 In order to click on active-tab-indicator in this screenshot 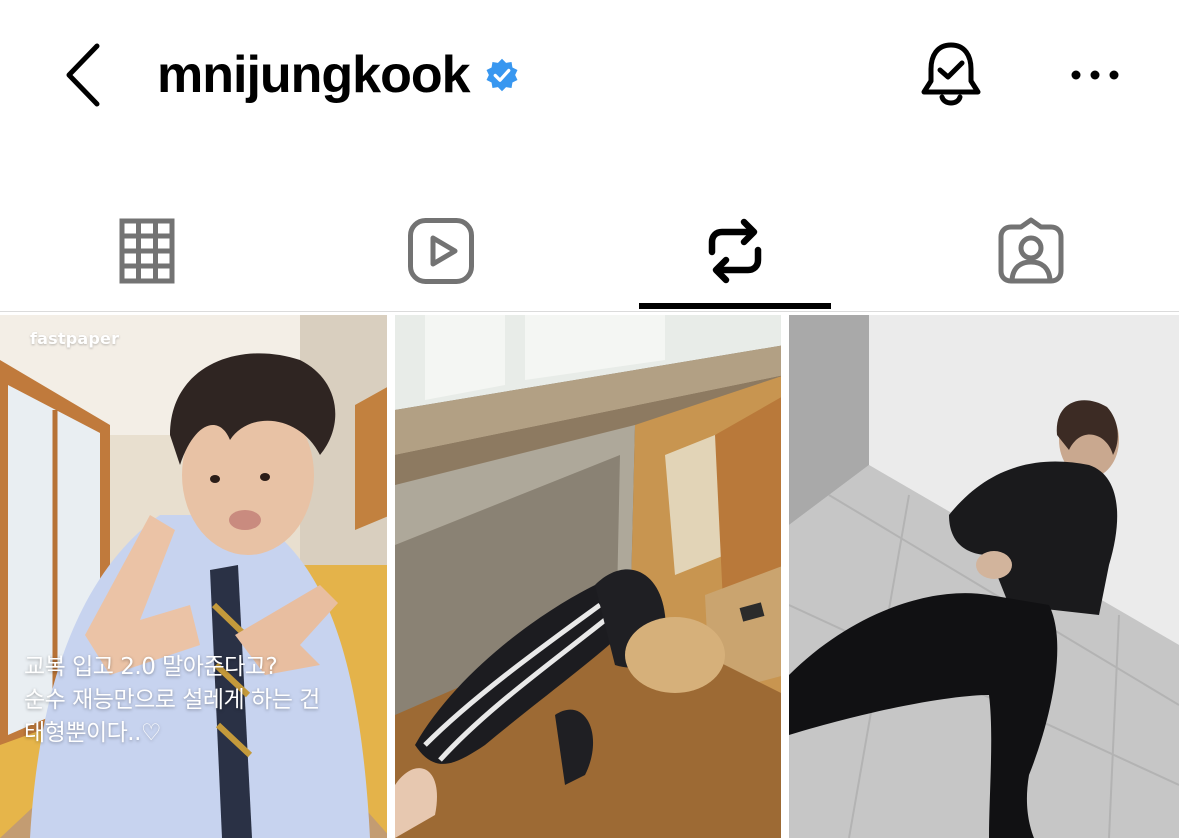, I will do `click(735, 306)`.